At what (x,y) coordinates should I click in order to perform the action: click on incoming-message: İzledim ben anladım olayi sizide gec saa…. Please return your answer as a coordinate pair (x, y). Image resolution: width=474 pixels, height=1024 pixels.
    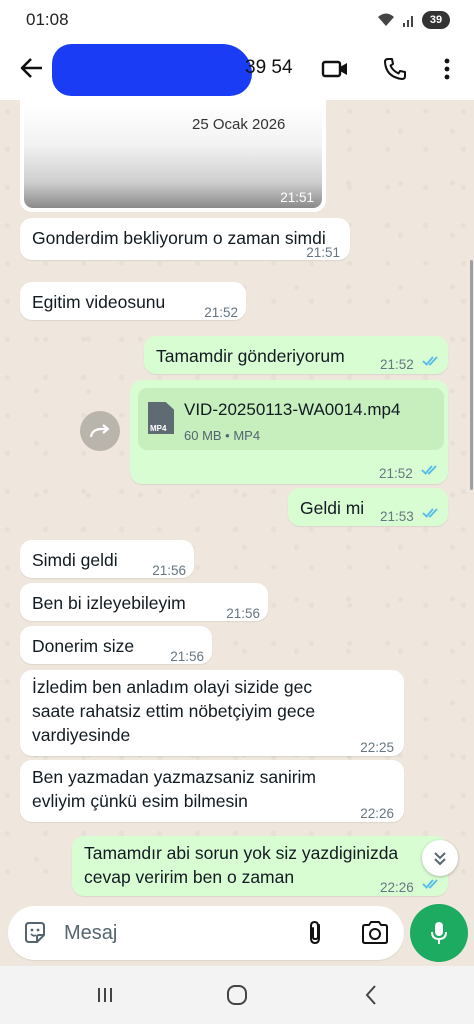
    Looking at the image, I should click on (212, 713).